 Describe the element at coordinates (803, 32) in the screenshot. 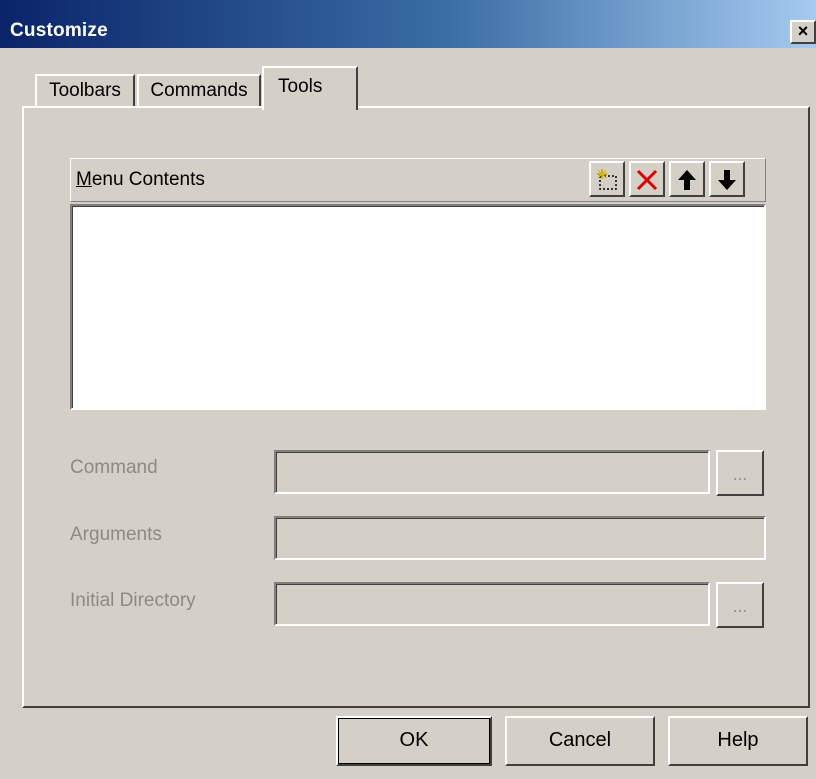

I see `close-icon: ×` at that location.